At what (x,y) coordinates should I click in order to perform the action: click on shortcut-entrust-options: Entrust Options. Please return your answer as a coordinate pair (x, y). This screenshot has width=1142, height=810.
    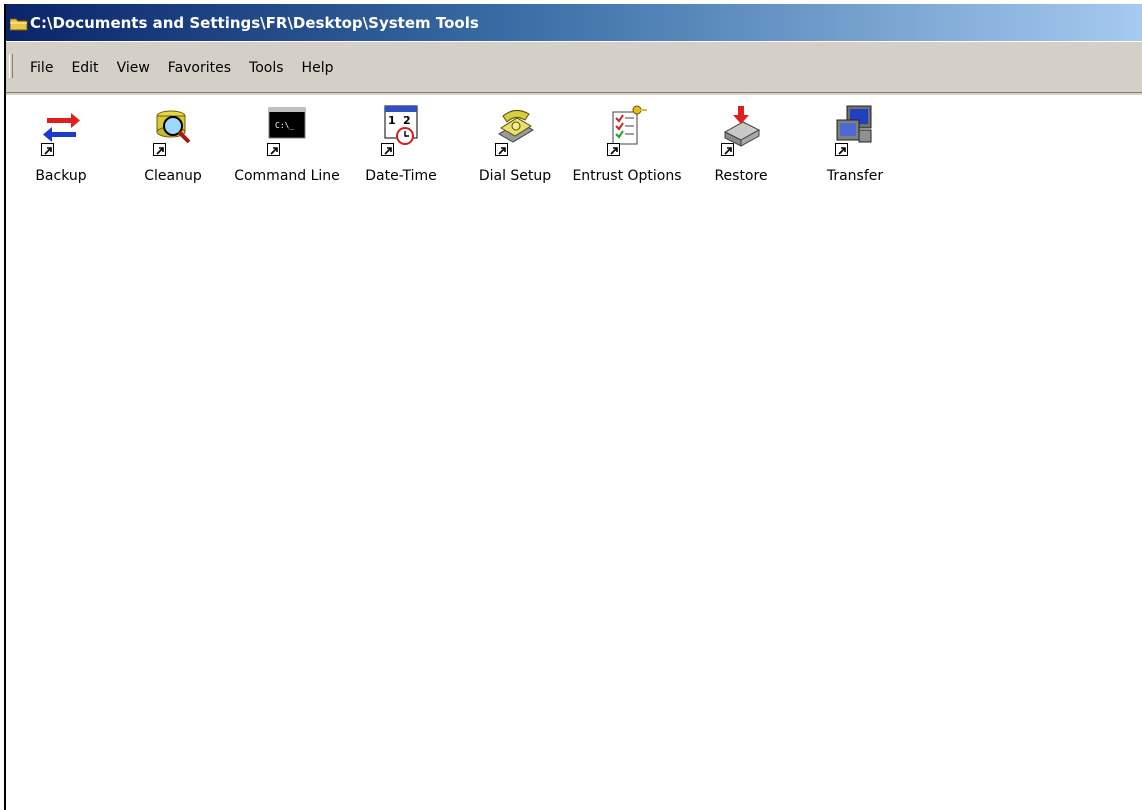
    Looking at the image, I should click on (627, 145).